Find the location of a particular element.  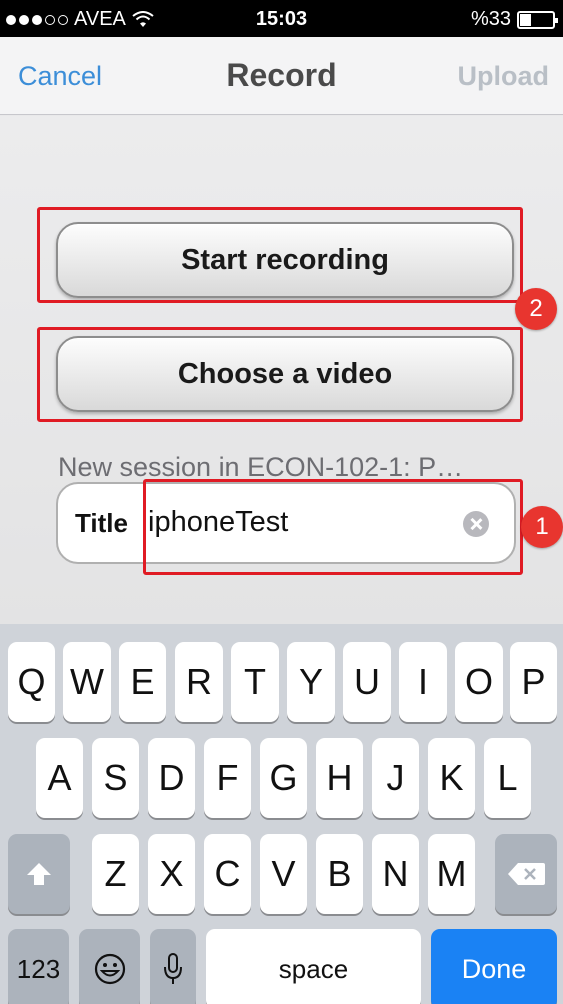

microphone-key is located at coordinates (173, 966).